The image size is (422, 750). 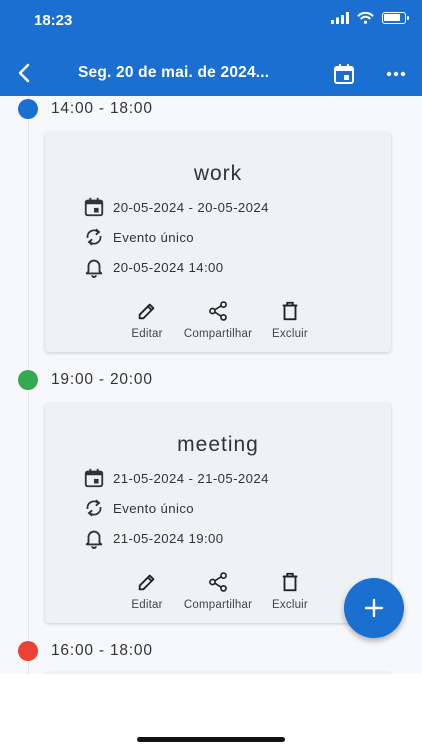 What do you see at coordinates (191, 207) in the screenshot?
I see `event-date-range: 20-05-2024 - 20-05-2024` at bounding box center [191, 207].